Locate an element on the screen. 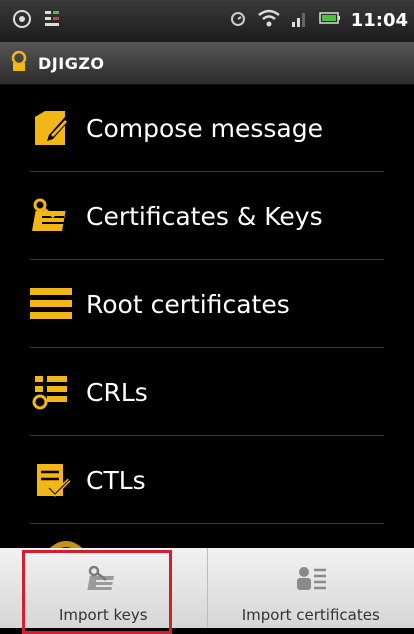 The width and height of the screenshot is (414, 634). djigzo-app-icon is located at coordinates (19, 63).